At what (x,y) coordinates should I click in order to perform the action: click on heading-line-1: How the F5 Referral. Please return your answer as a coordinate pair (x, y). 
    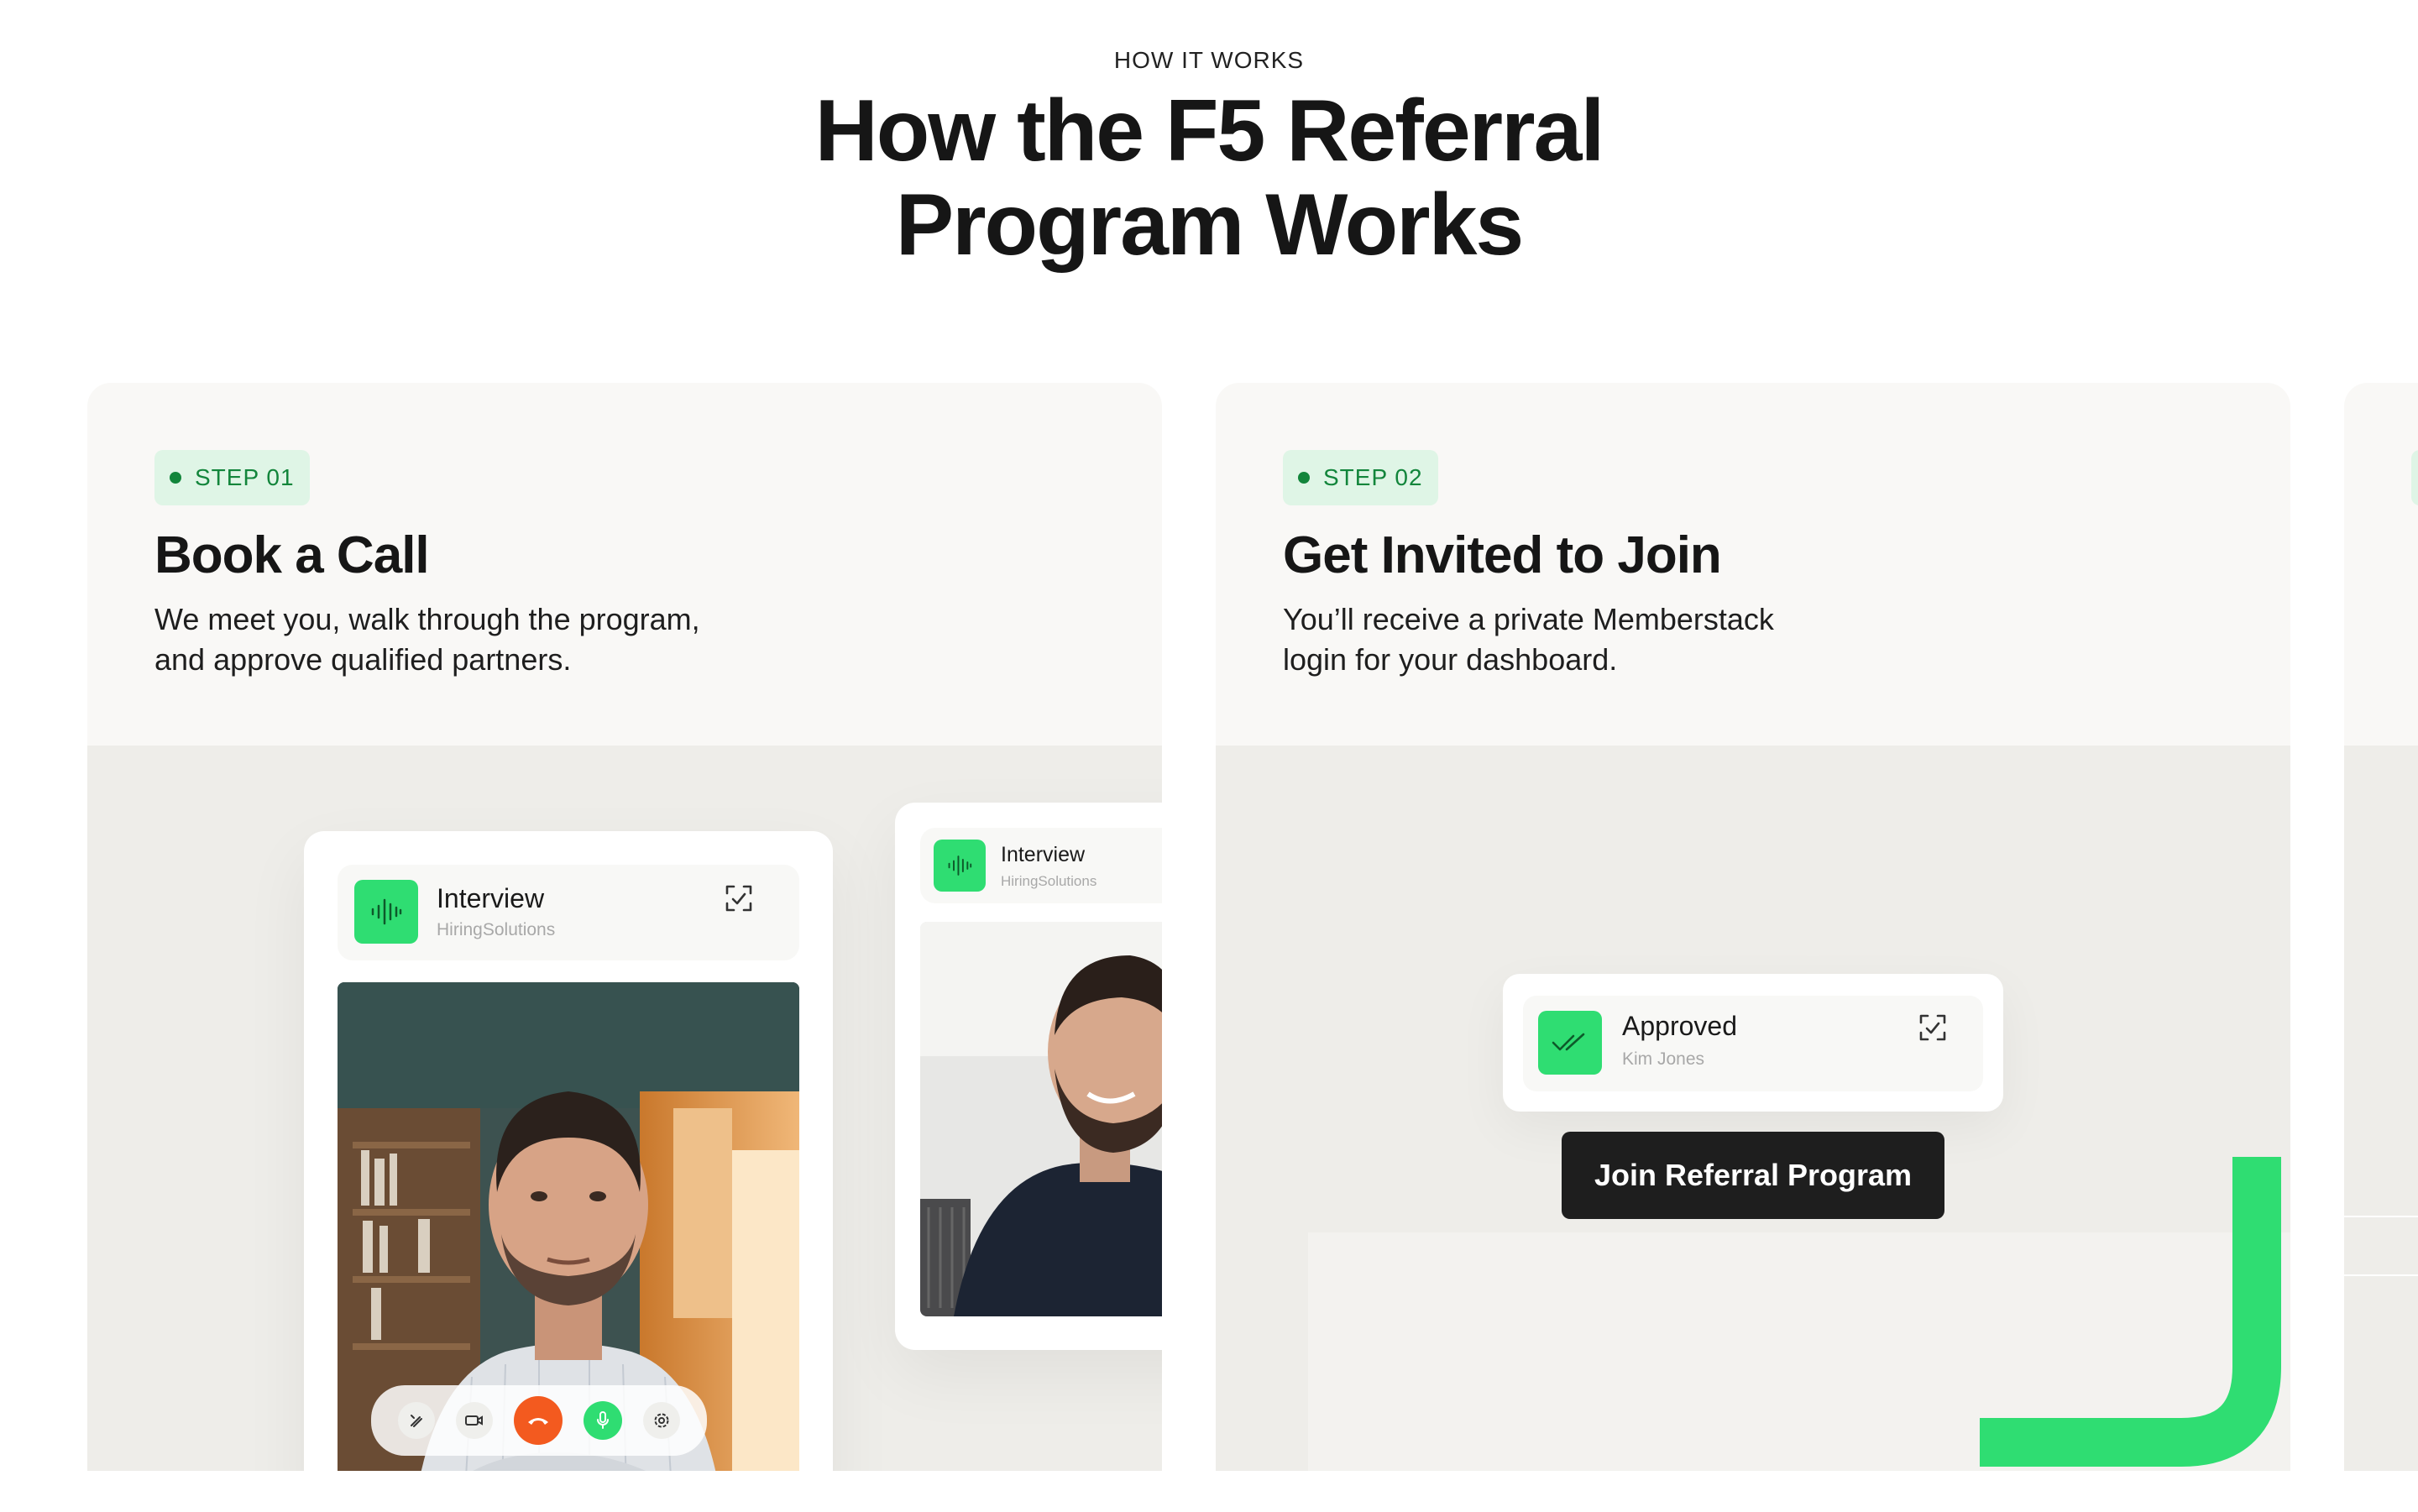
    Looking at the image, I should click on (1209, 131).